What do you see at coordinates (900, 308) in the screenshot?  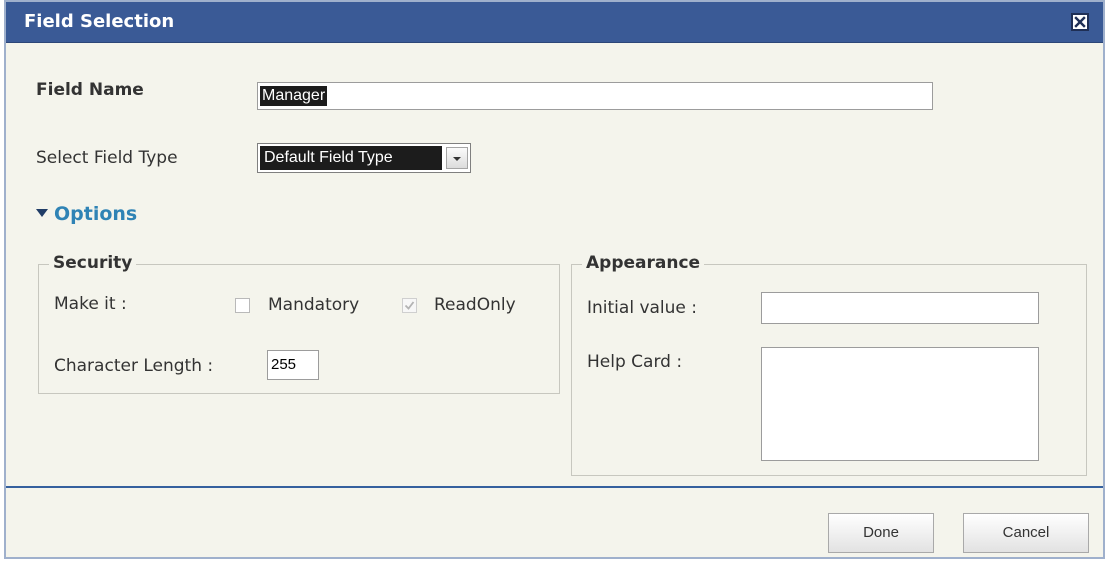 I see `initial-value-input` at bounding box center [900, 308].